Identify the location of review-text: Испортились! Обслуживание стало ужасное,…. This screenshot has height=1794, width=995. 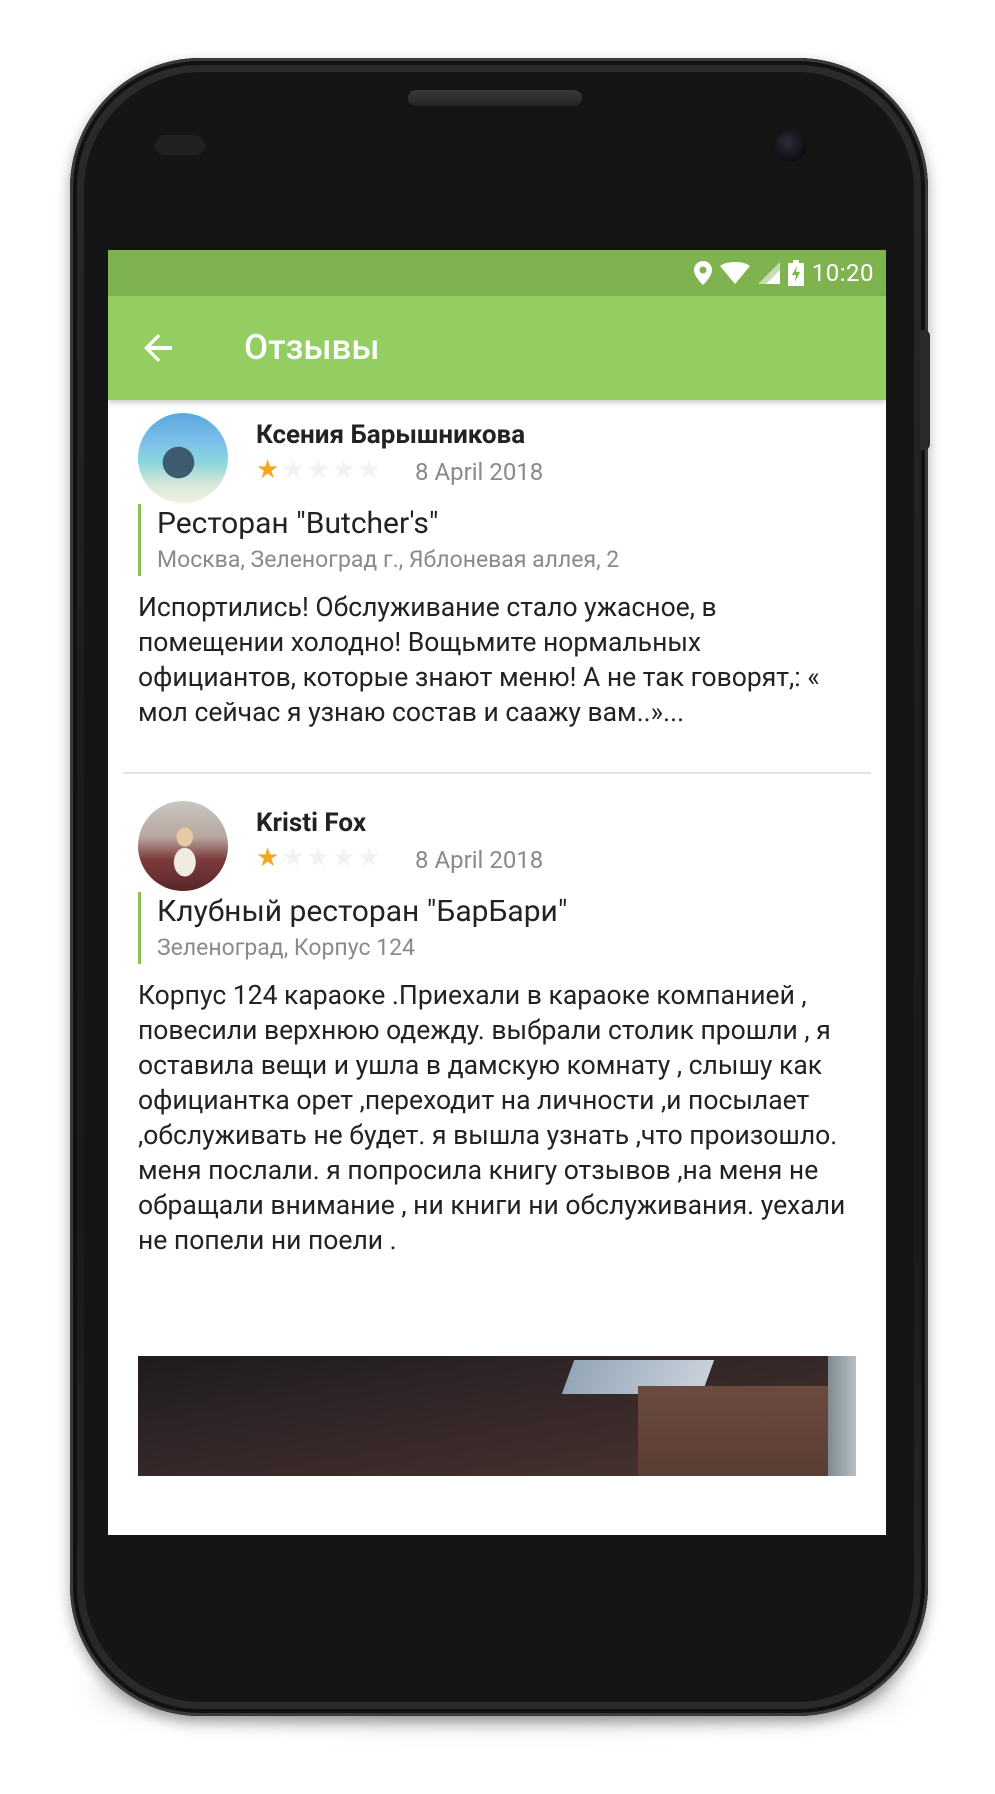
(479, 660).